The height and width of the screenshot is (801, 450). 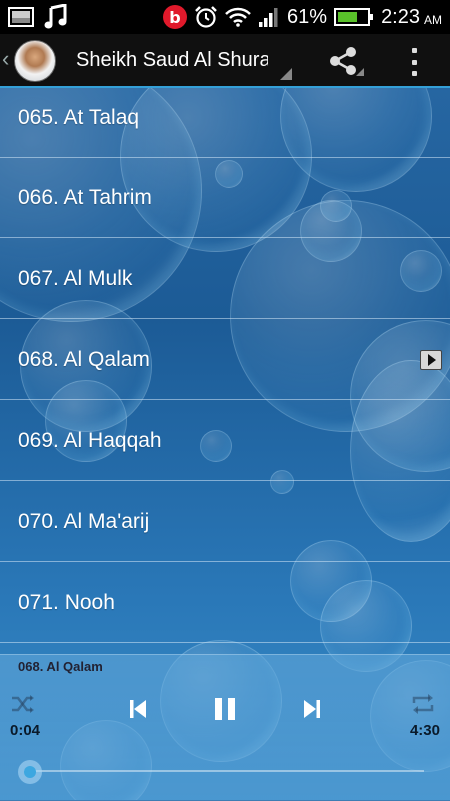 I want to click on status-bar: b 61% 2:23 AM, so click(x=225, y=17).